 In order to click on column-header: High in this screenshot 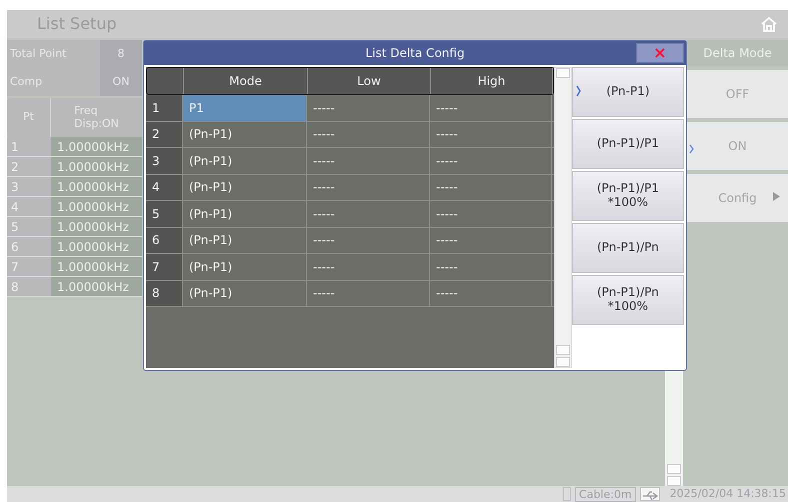, I will do `click(492, 81)`.